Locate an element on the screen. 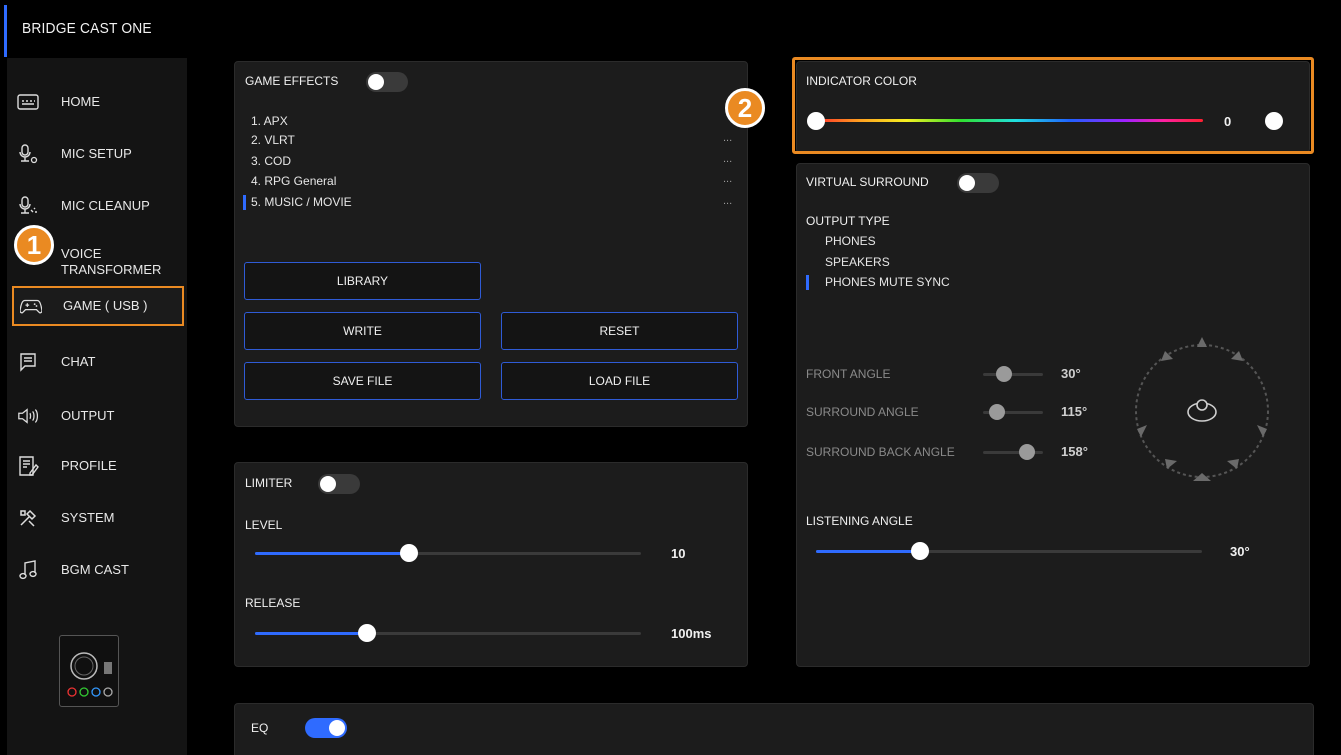  music-note-icon is located at coordinates (28, 570).